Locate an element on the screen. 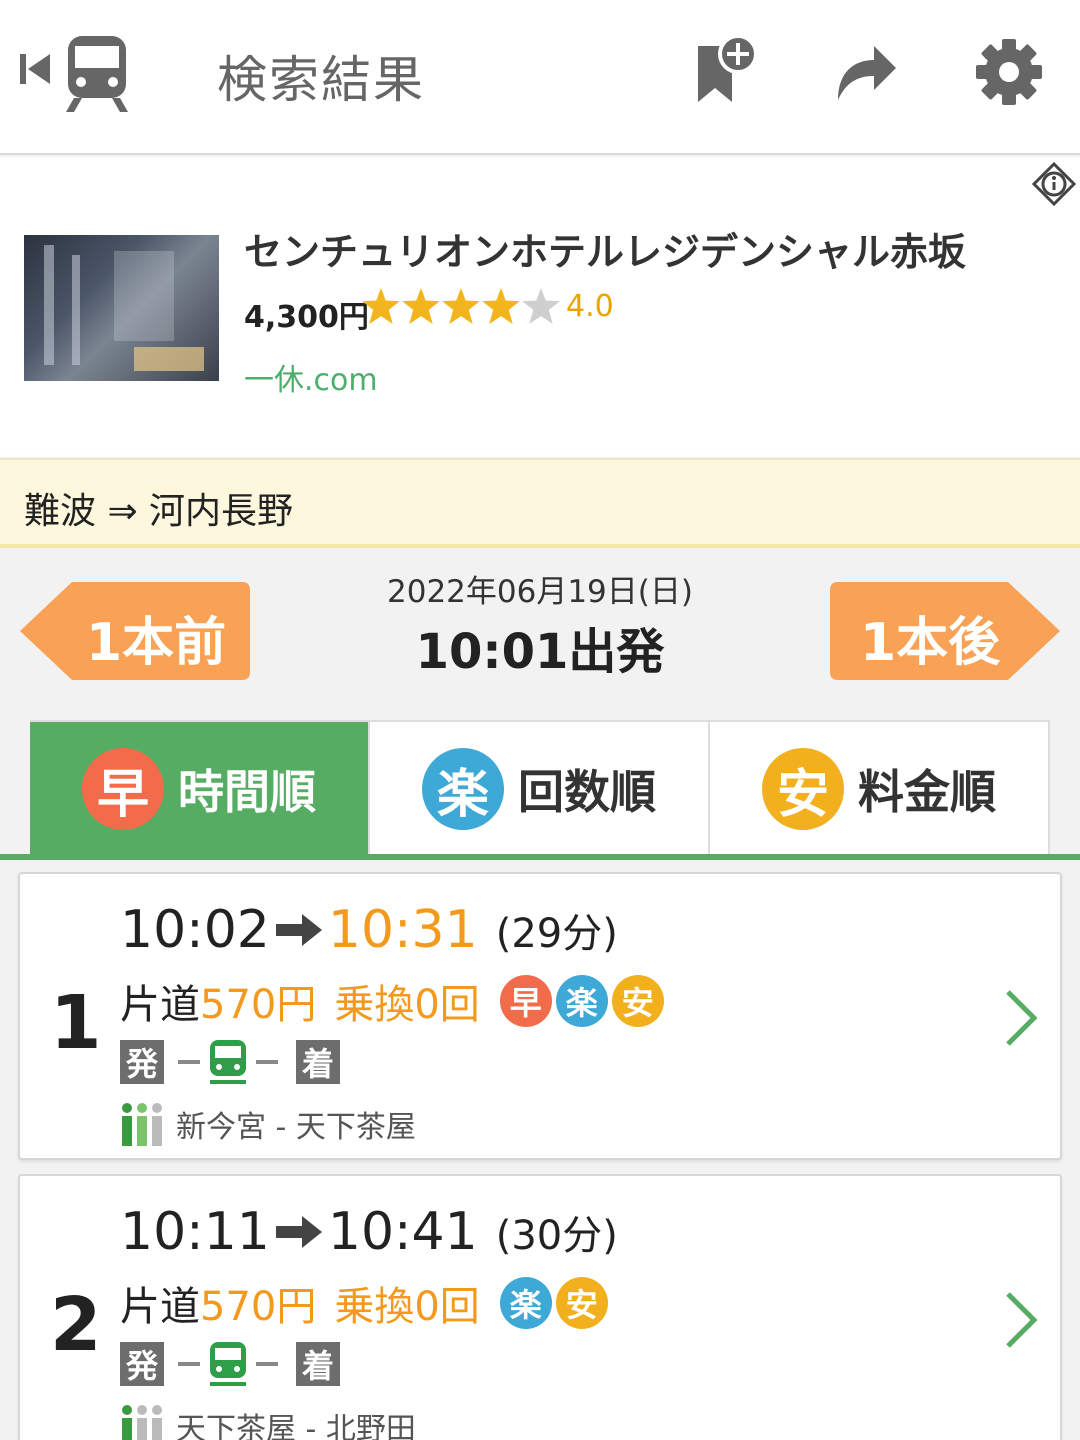 This screenshot has width=1080, height=1440. arrive-time: 10:41 is located at coordinates (402, 1232).